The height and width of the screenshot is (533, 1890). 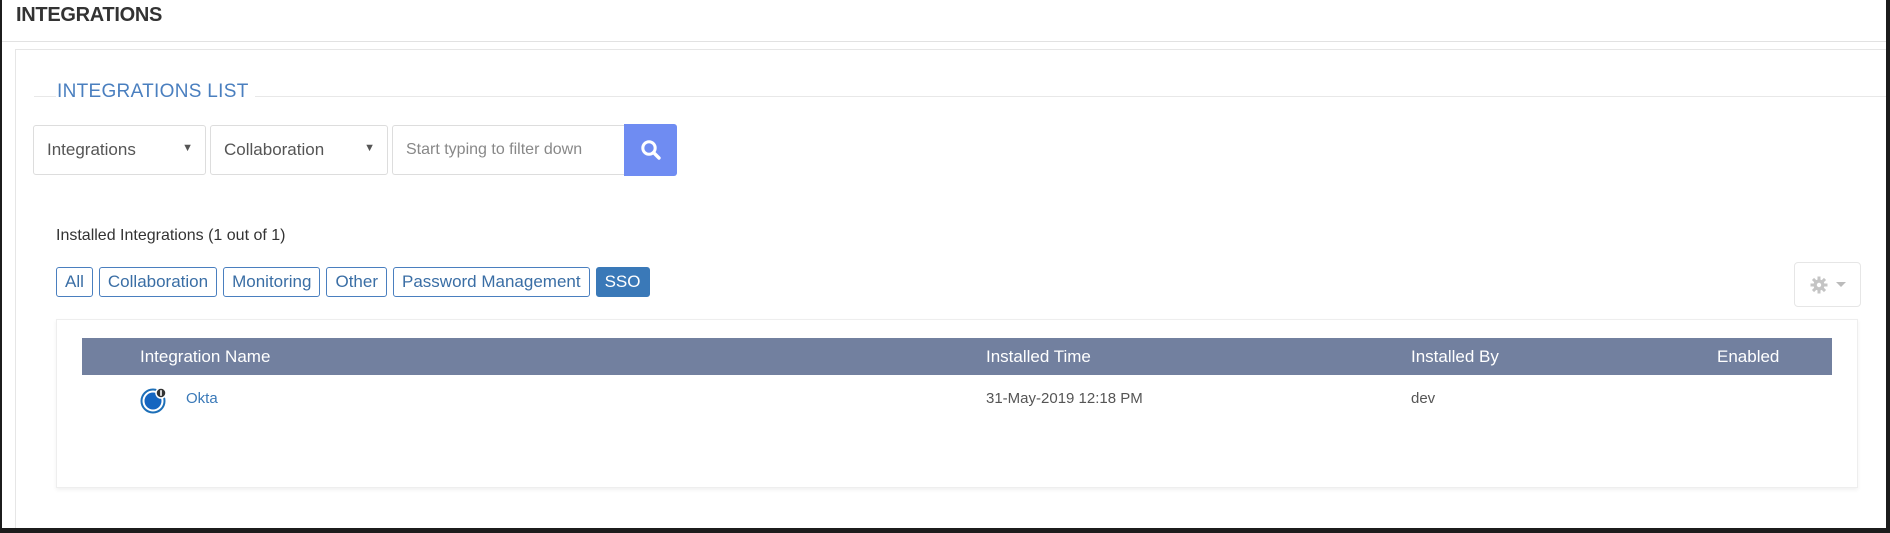 What do you see at coordinates (153, 400) in the screenshot?
I see `okta-logo-icon` at bounding box center [153, 400].